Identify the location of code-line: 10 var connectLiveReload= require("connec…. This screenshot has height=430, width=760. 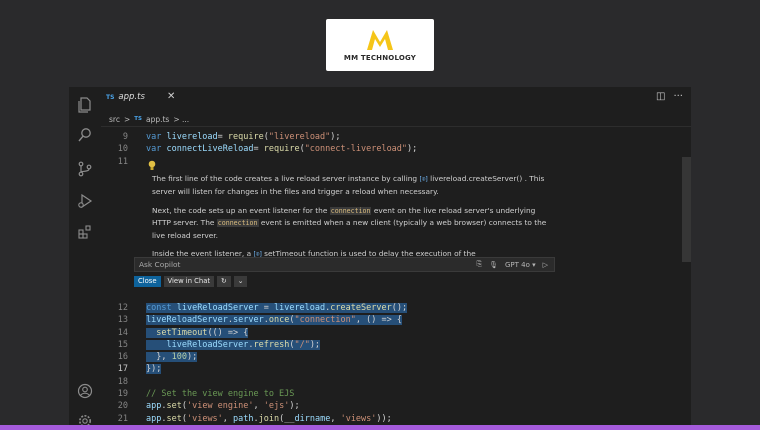
(396, 149).